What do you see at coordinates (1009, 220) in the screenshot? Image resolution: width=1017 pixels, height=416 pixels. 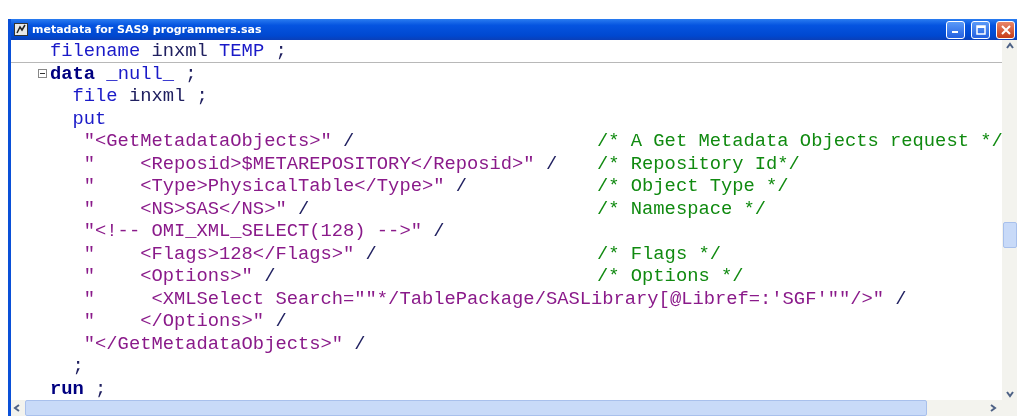 I see `vertical-scrollbar` at bounding box center [1009, 220].